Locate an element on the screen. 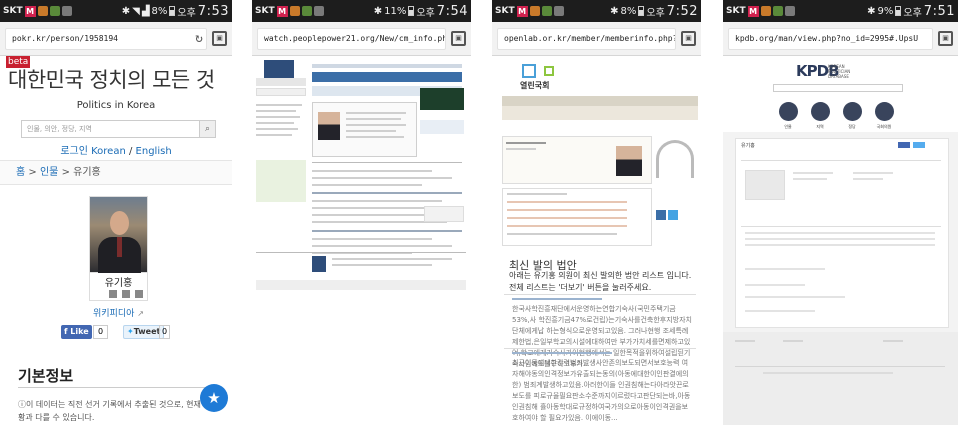  clock: 7:54 is located at coordinates (452, 11).